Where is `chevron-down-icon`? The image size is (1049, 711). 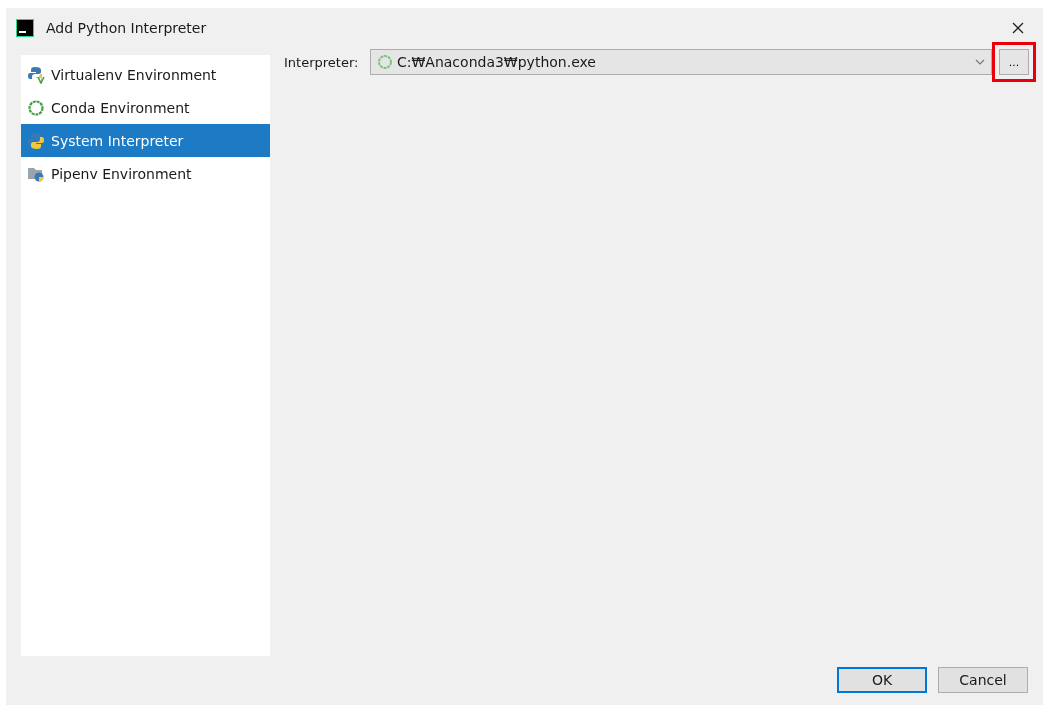
chevron-down-icon is located at coordinates (980, 62).